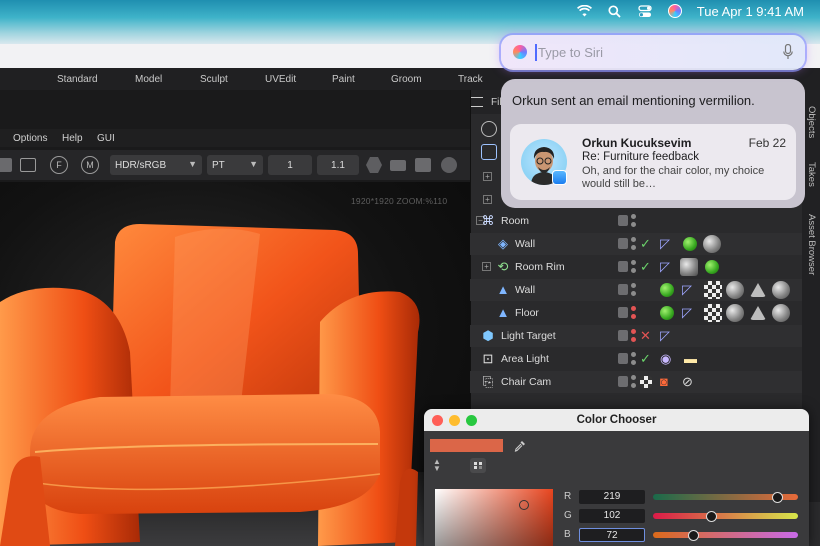 The width and height of the screenshot is (820, 546). Describe the element at coordinates (811, 244) in the screenshot. I see `side-tab-asset-browser: Asset Browser` at that location.